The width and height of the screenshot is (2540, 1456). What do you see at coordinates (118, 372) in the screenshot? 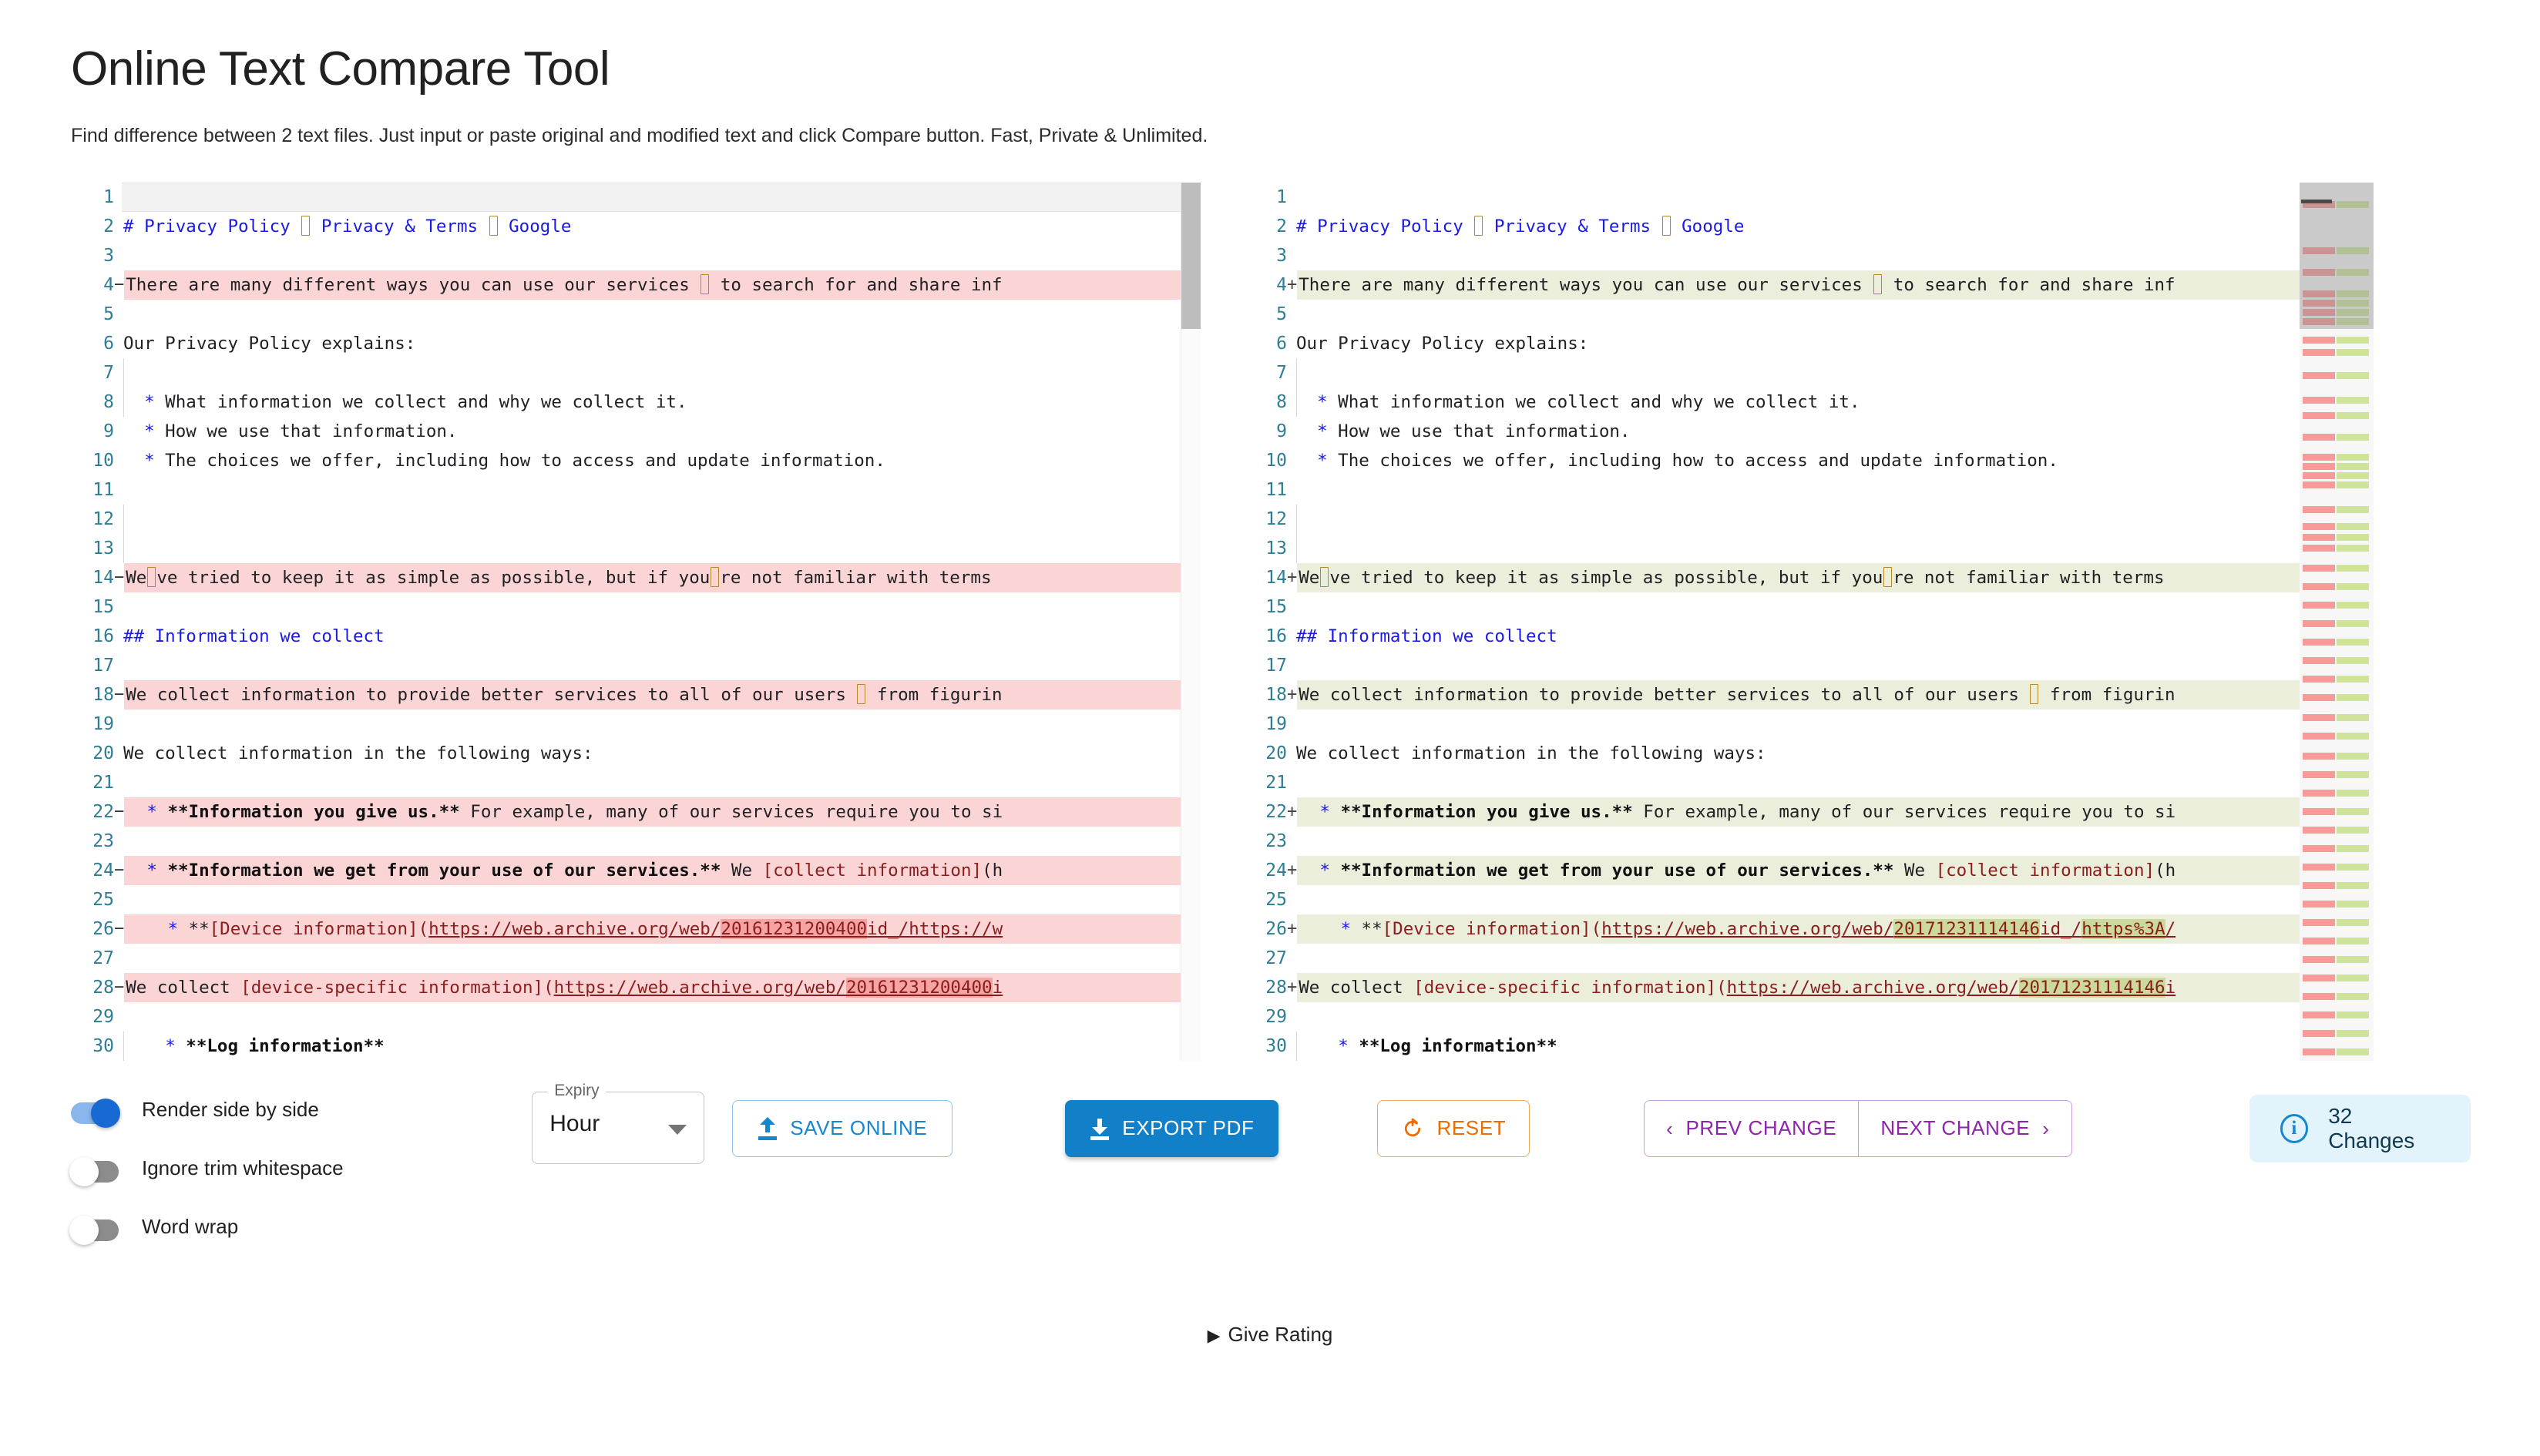
I see `diff-marker` at bounding box center [118, 372].